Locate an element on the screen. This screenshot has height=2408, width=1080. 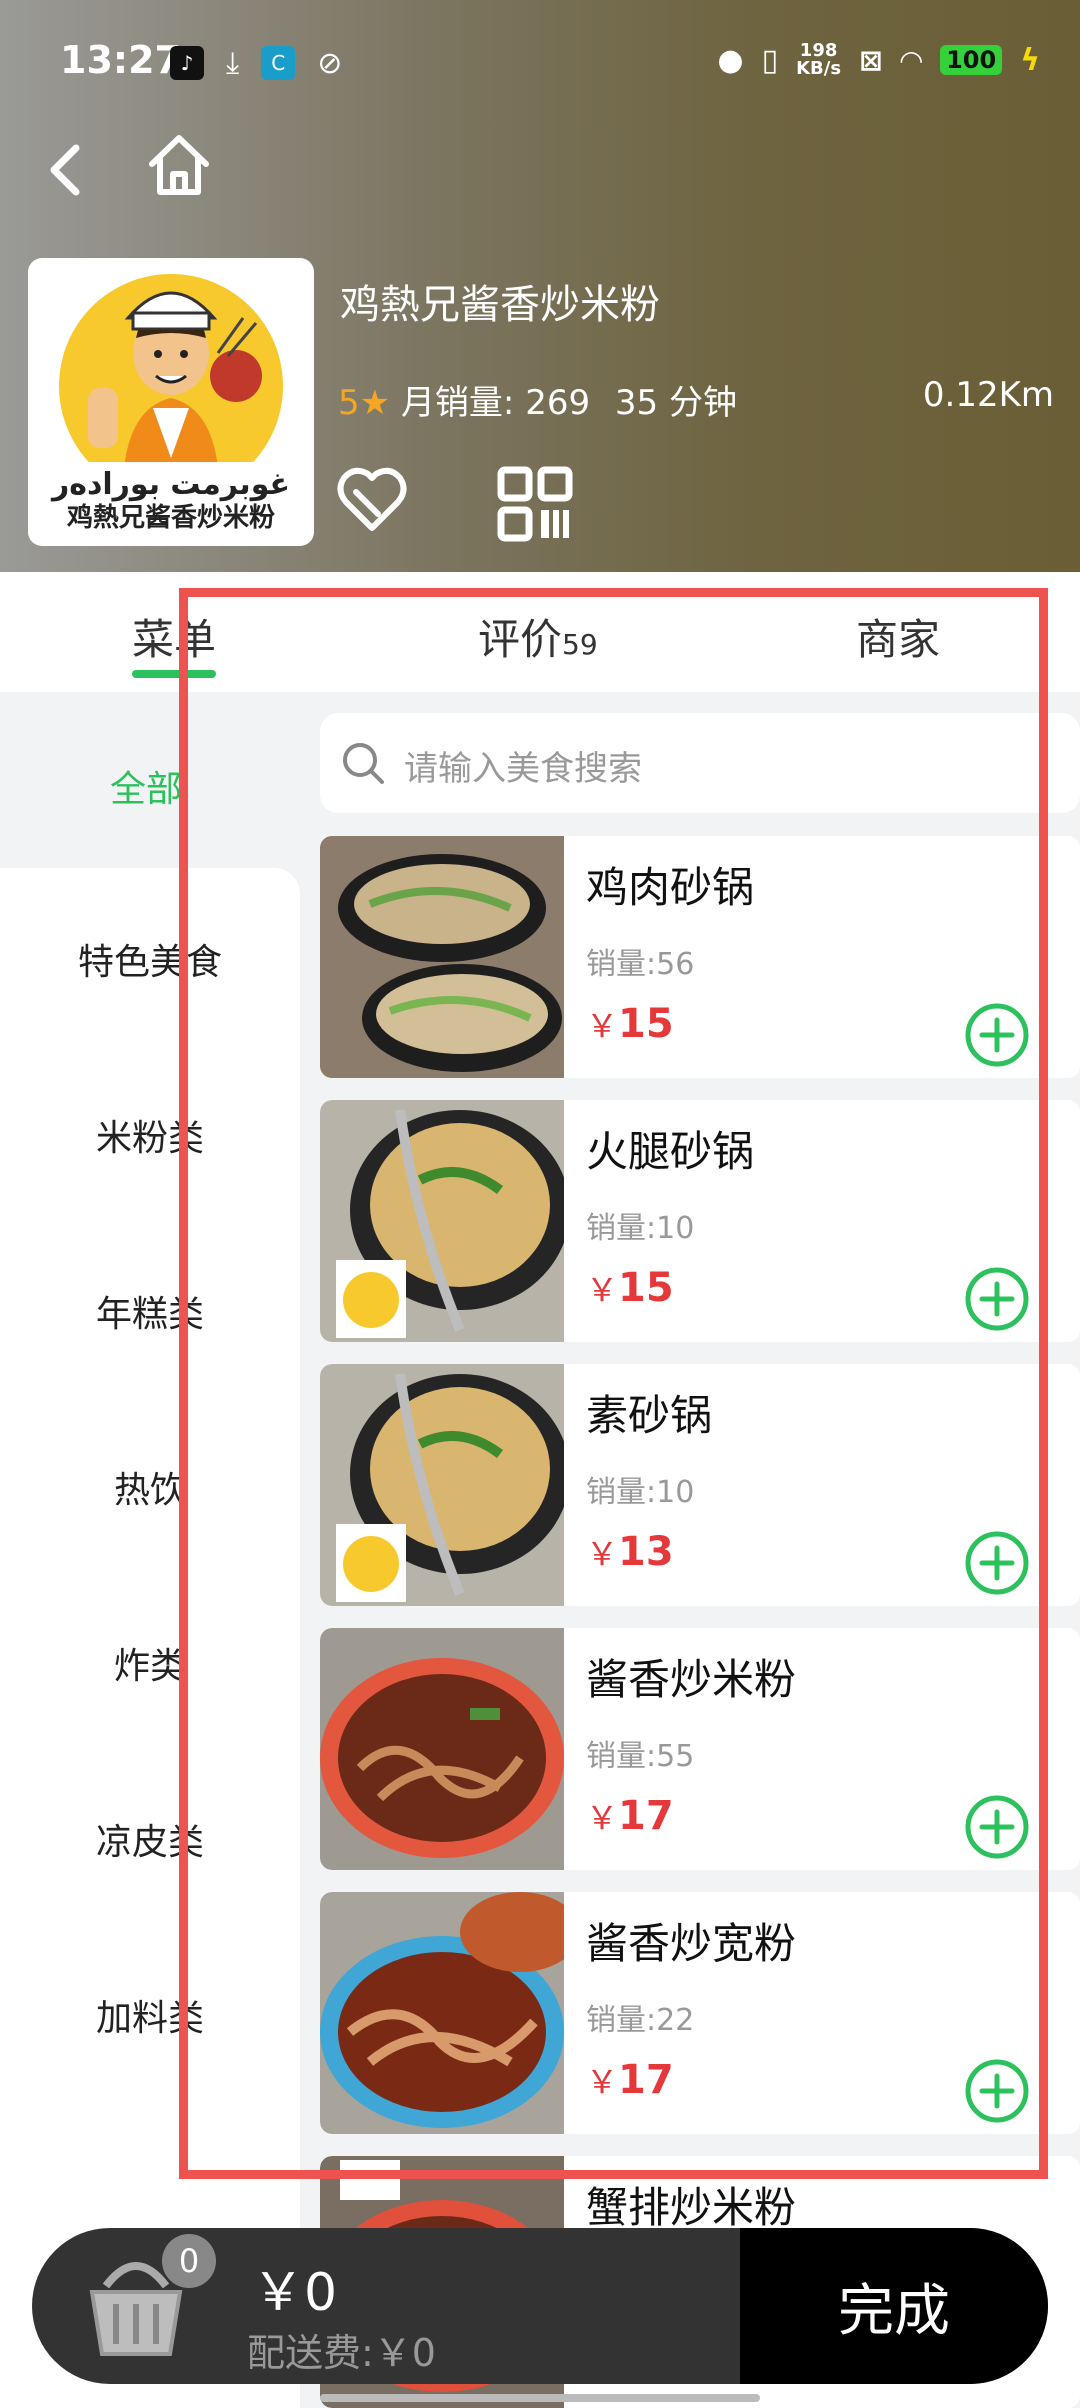
cart-count-badge: 0 is located at coordinates (189, 2261).